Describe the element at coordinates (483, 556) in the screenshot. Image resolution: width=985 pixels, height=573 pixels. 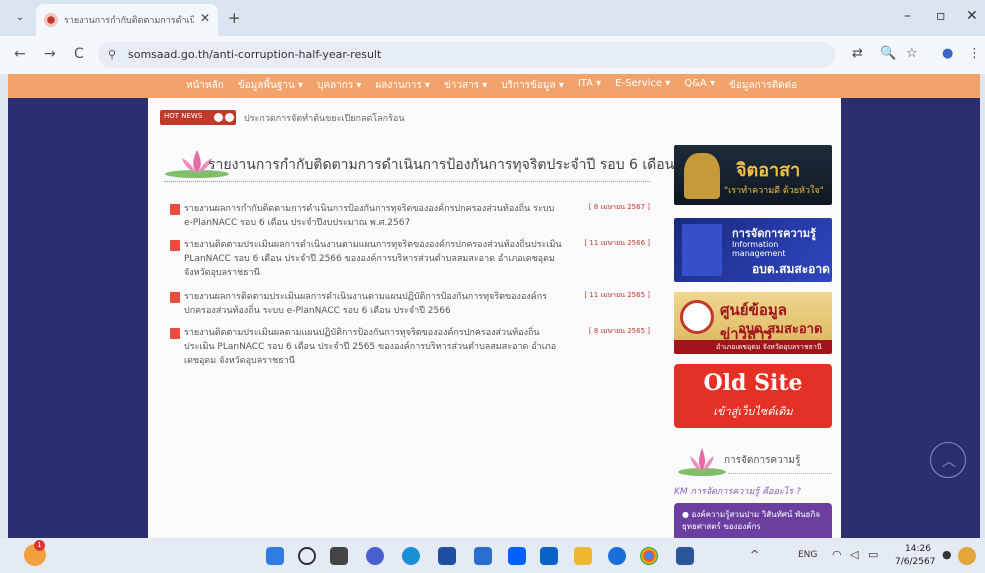
I see `store-icon` at that location.